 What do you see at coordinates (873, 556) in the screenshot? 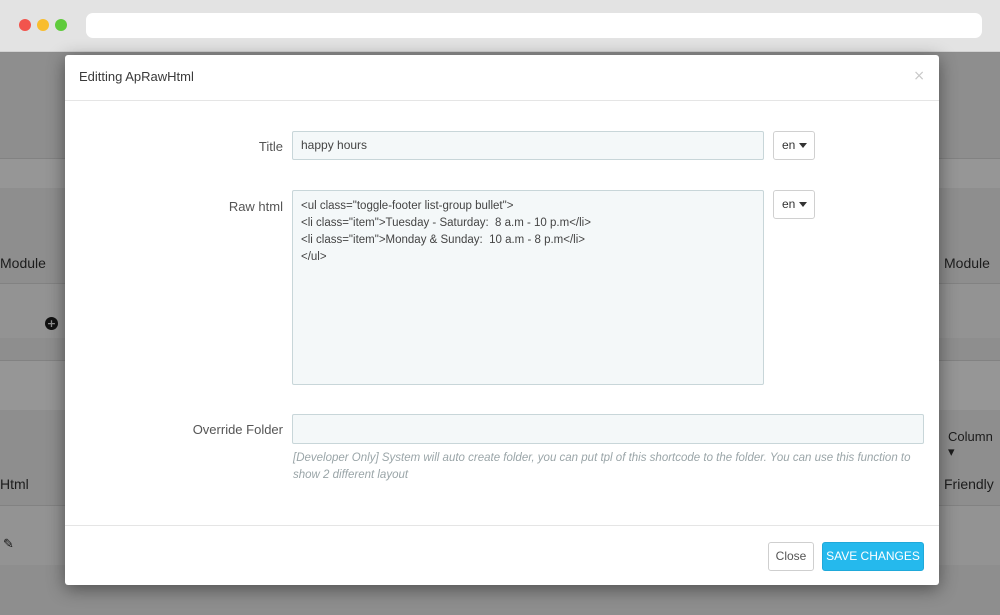
I see `save-changes-button: SAVE CHANGES` at bounding box center [873, 556].